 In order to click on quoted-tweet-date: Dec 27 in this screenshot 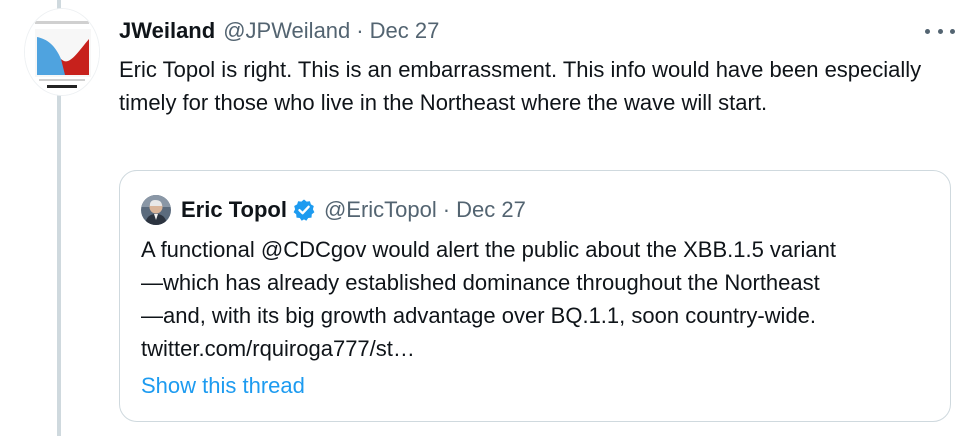, I will do `click(491, 209)`.